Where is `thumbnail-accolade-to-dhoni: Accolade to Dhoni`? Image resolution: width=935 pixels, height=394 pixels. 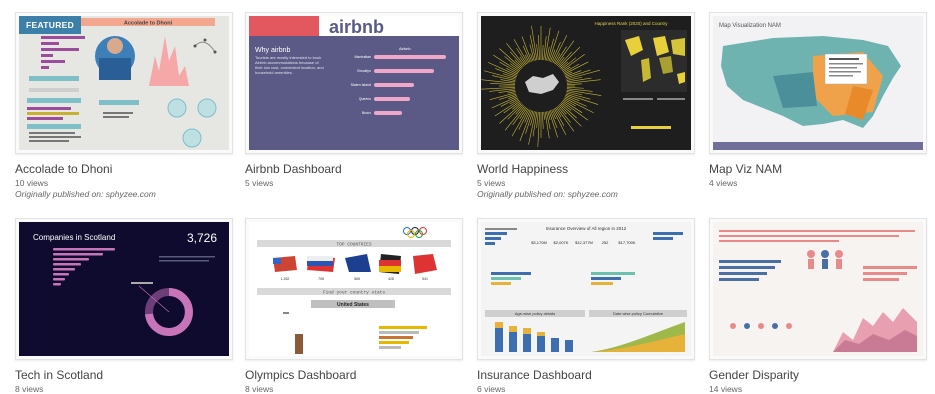
thumbnail-accolade-to-dhoni: Accolade to Dhoni is located at coordinates (124, 83).